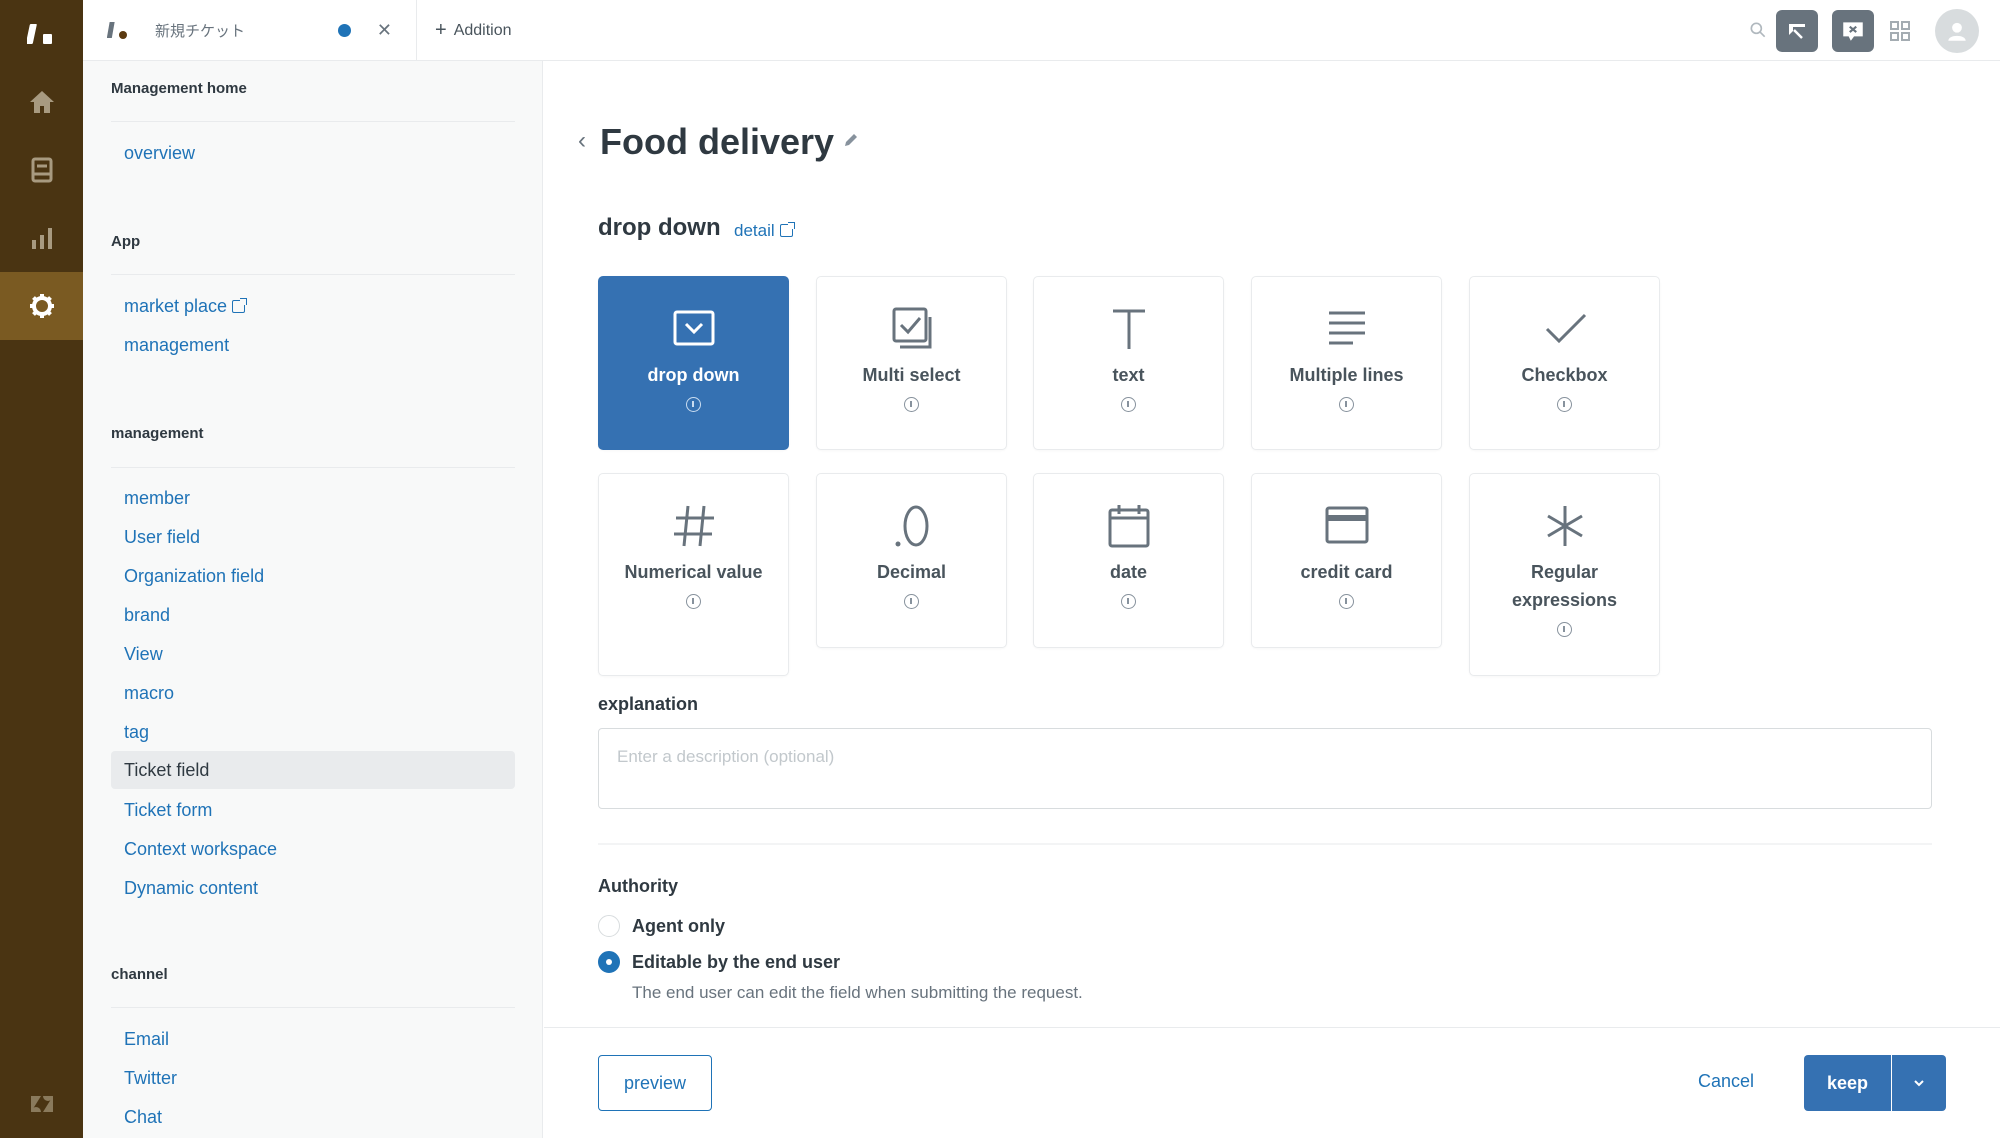 Image resolution: width=2000 pixels, height=1138 pixels. Describe the element at coordinates (41, 102) in the screenshot. I see `rail-item-home` at that location.